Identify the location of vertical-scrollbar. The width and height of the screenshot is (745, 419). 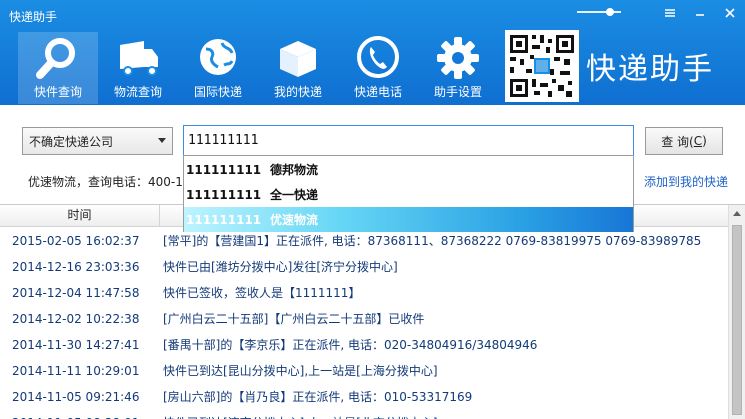
(736, 312).